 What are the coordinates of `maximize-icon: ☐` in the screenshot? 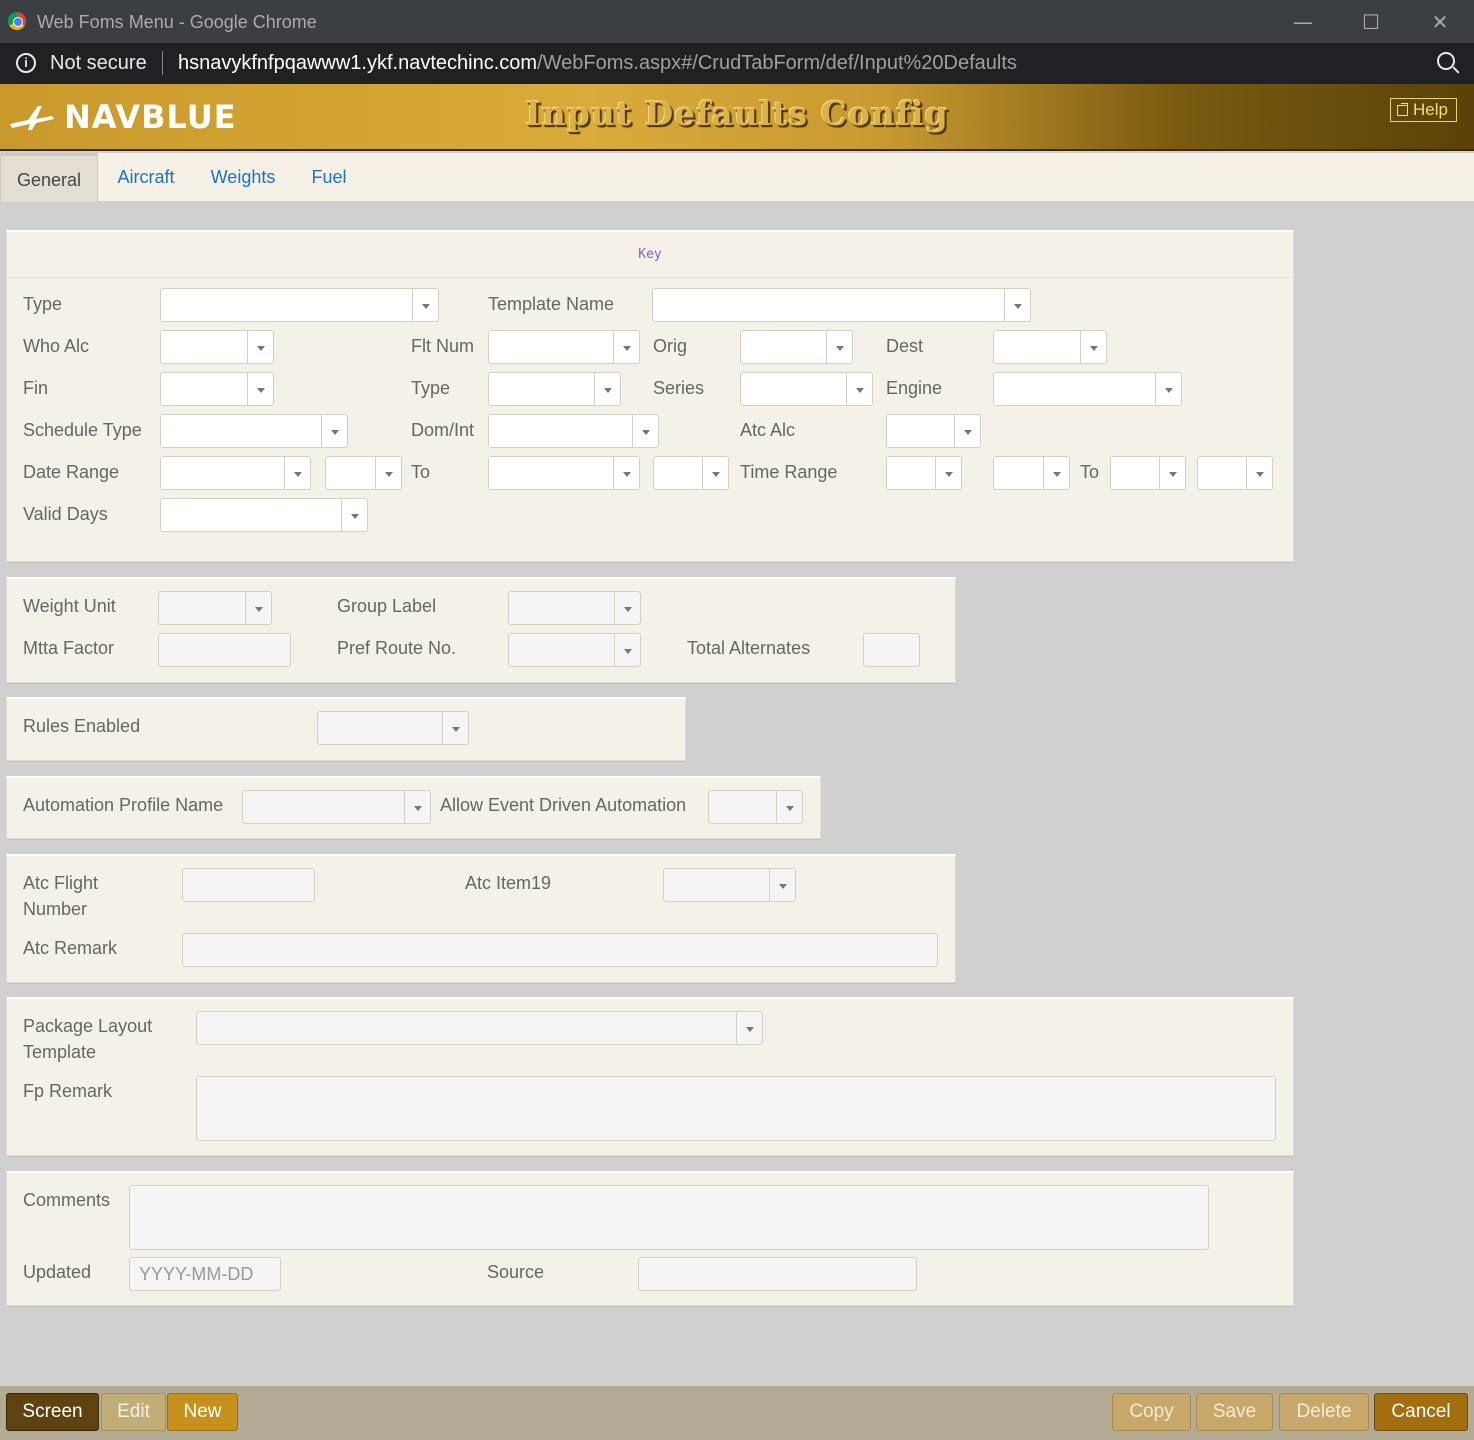 It's located at (1371, 22).